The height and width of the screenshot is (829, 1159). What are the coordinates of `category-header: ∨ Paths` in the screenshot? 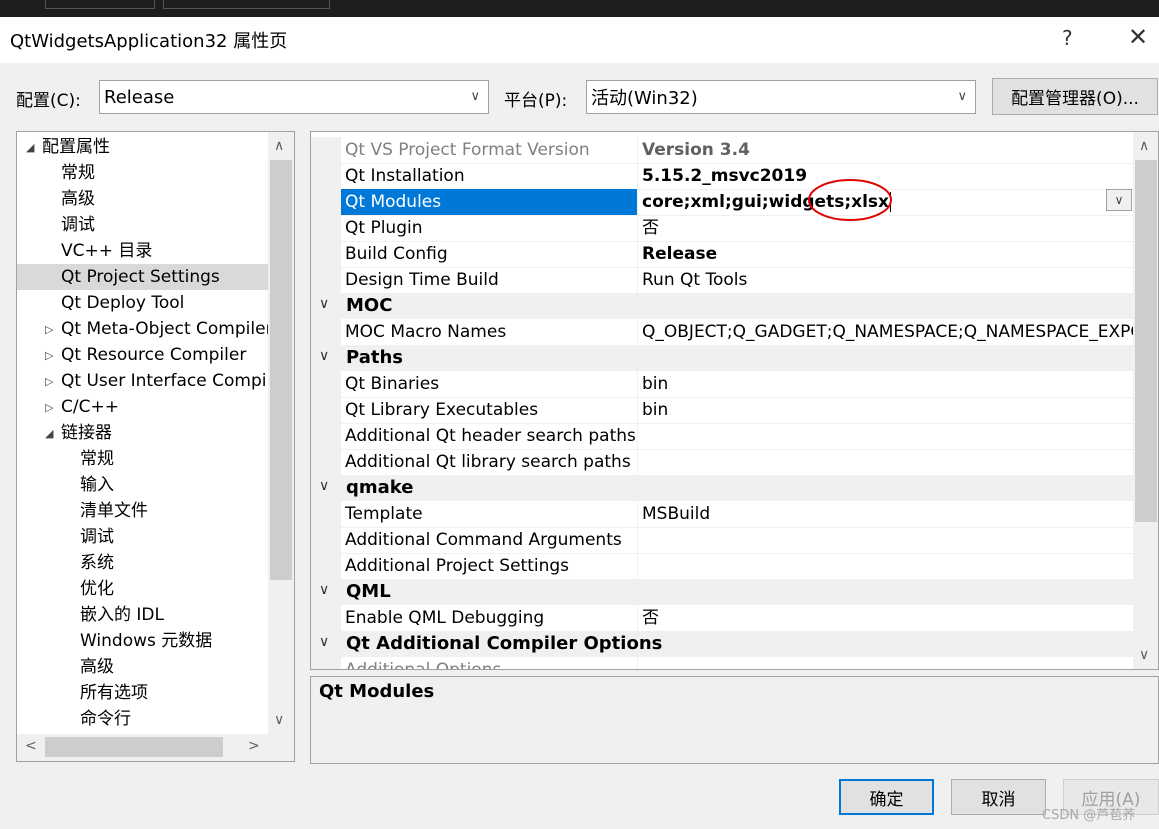 It's located at (722, 358).